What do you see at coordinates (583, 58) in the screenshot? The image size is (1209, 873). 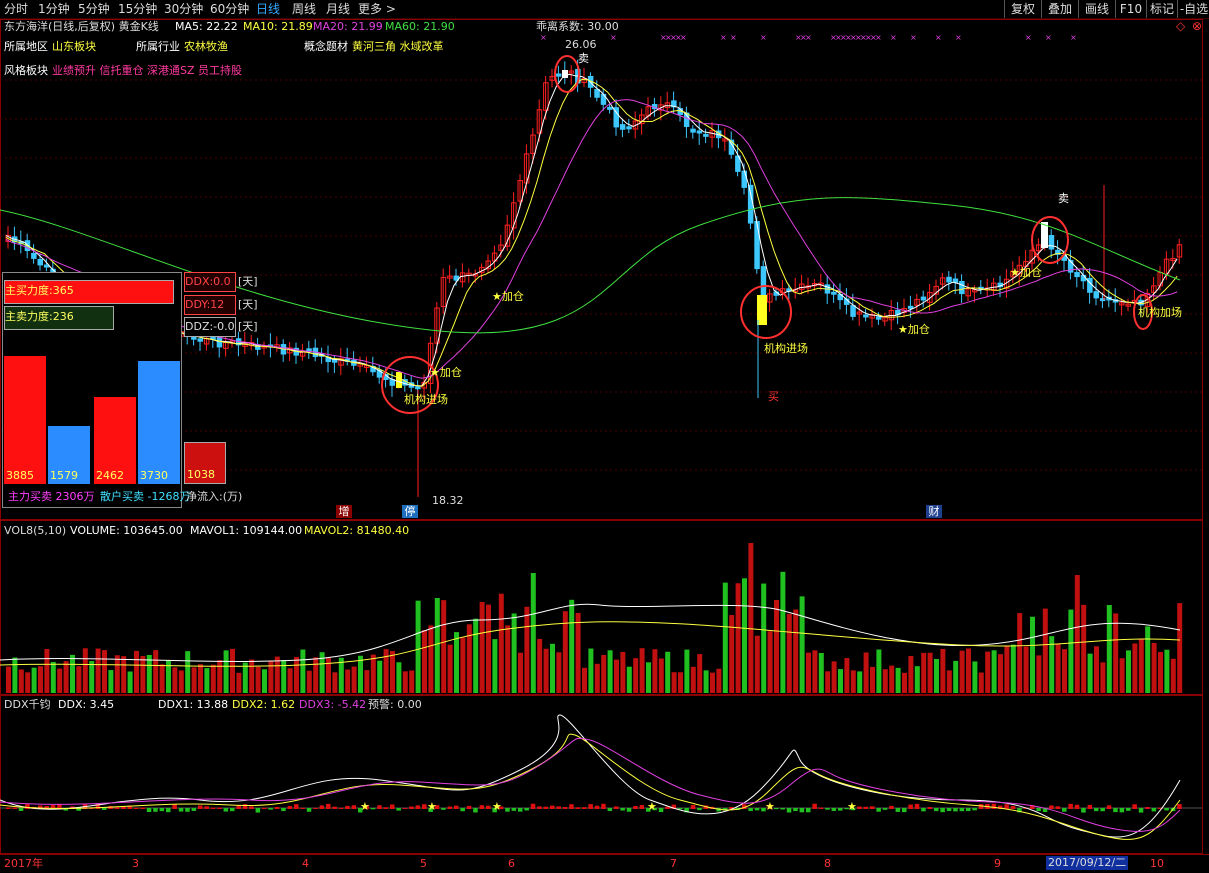 I see `sell-signal-1: 卖` at bounding box center [583, 58].